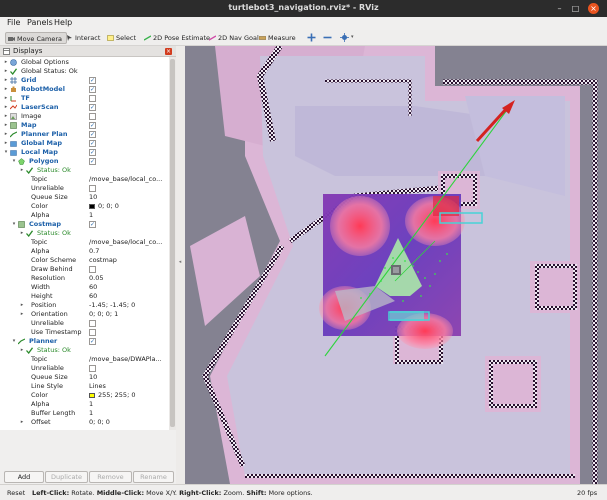  I want to click on measure-tool: Measure, so click(276, 38).